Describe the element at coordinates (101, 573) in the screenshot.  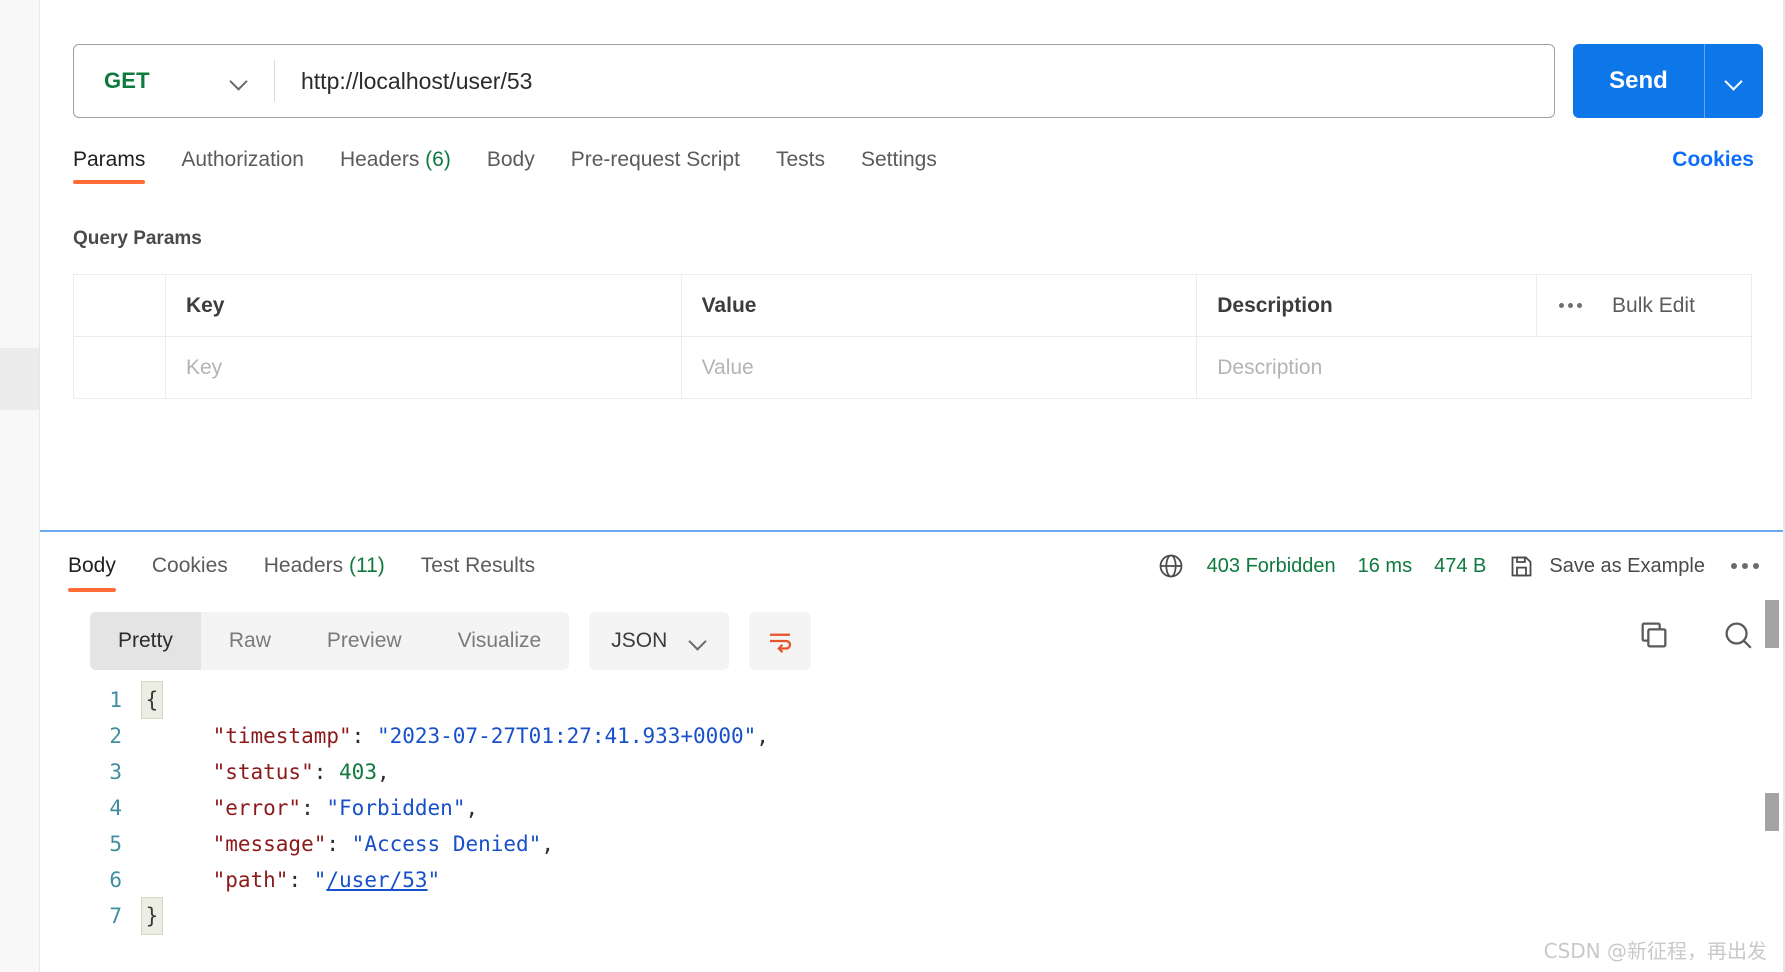
I see `response-tab-body: Body` at that location.